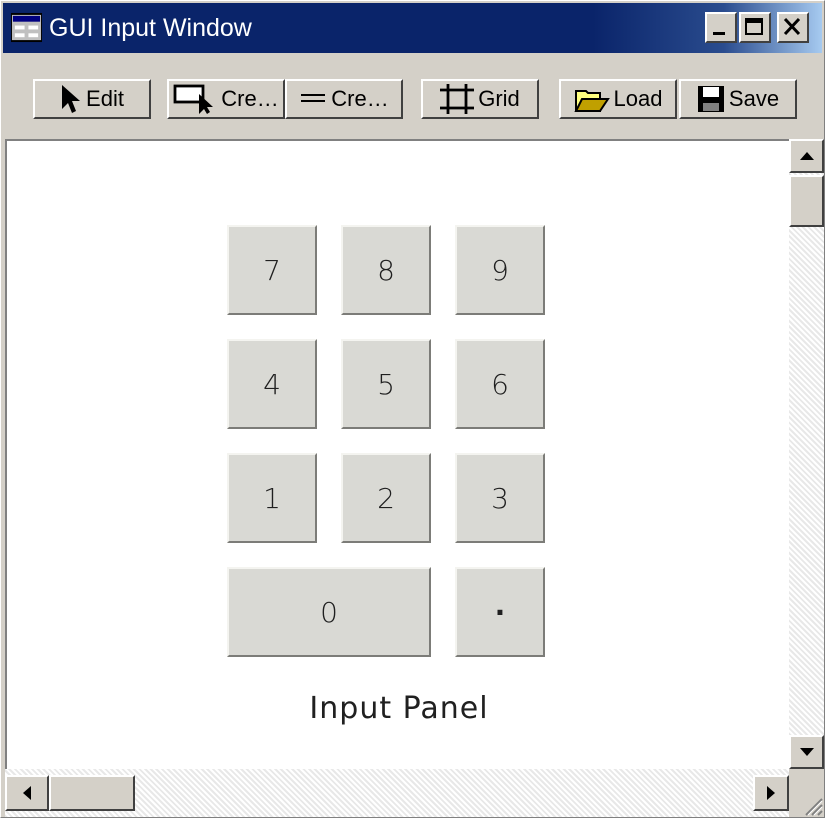 The height and width of the screenshot is (822, 825). I want to click on key-2: 2, so click(386, 498).